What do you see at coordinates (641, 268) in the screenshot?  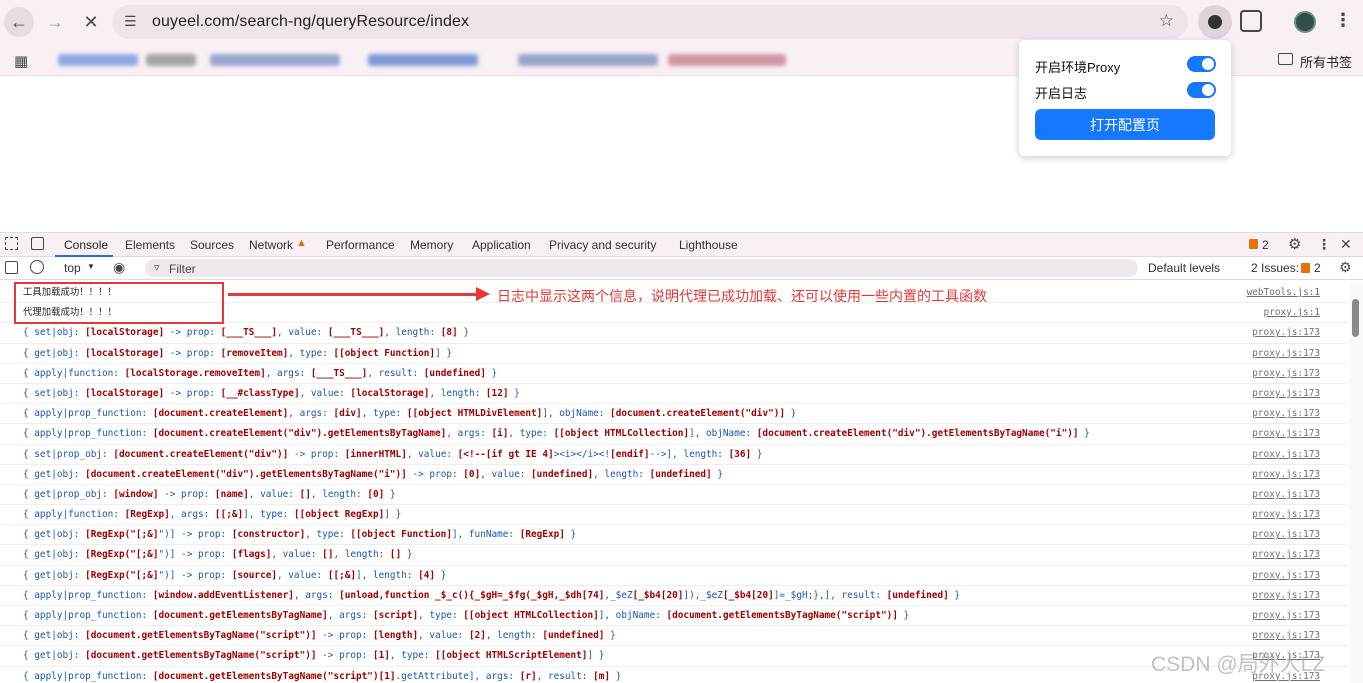 I see `filter-input: ▿ Filter` at bounding box center [641, 268].